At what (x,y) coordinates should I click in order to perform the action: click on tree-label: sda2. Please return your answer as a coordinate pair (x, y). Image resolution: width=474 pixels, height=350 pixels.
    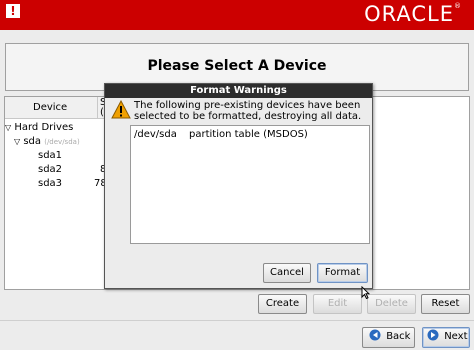
    Looking at the image, I should click on (50, 169).